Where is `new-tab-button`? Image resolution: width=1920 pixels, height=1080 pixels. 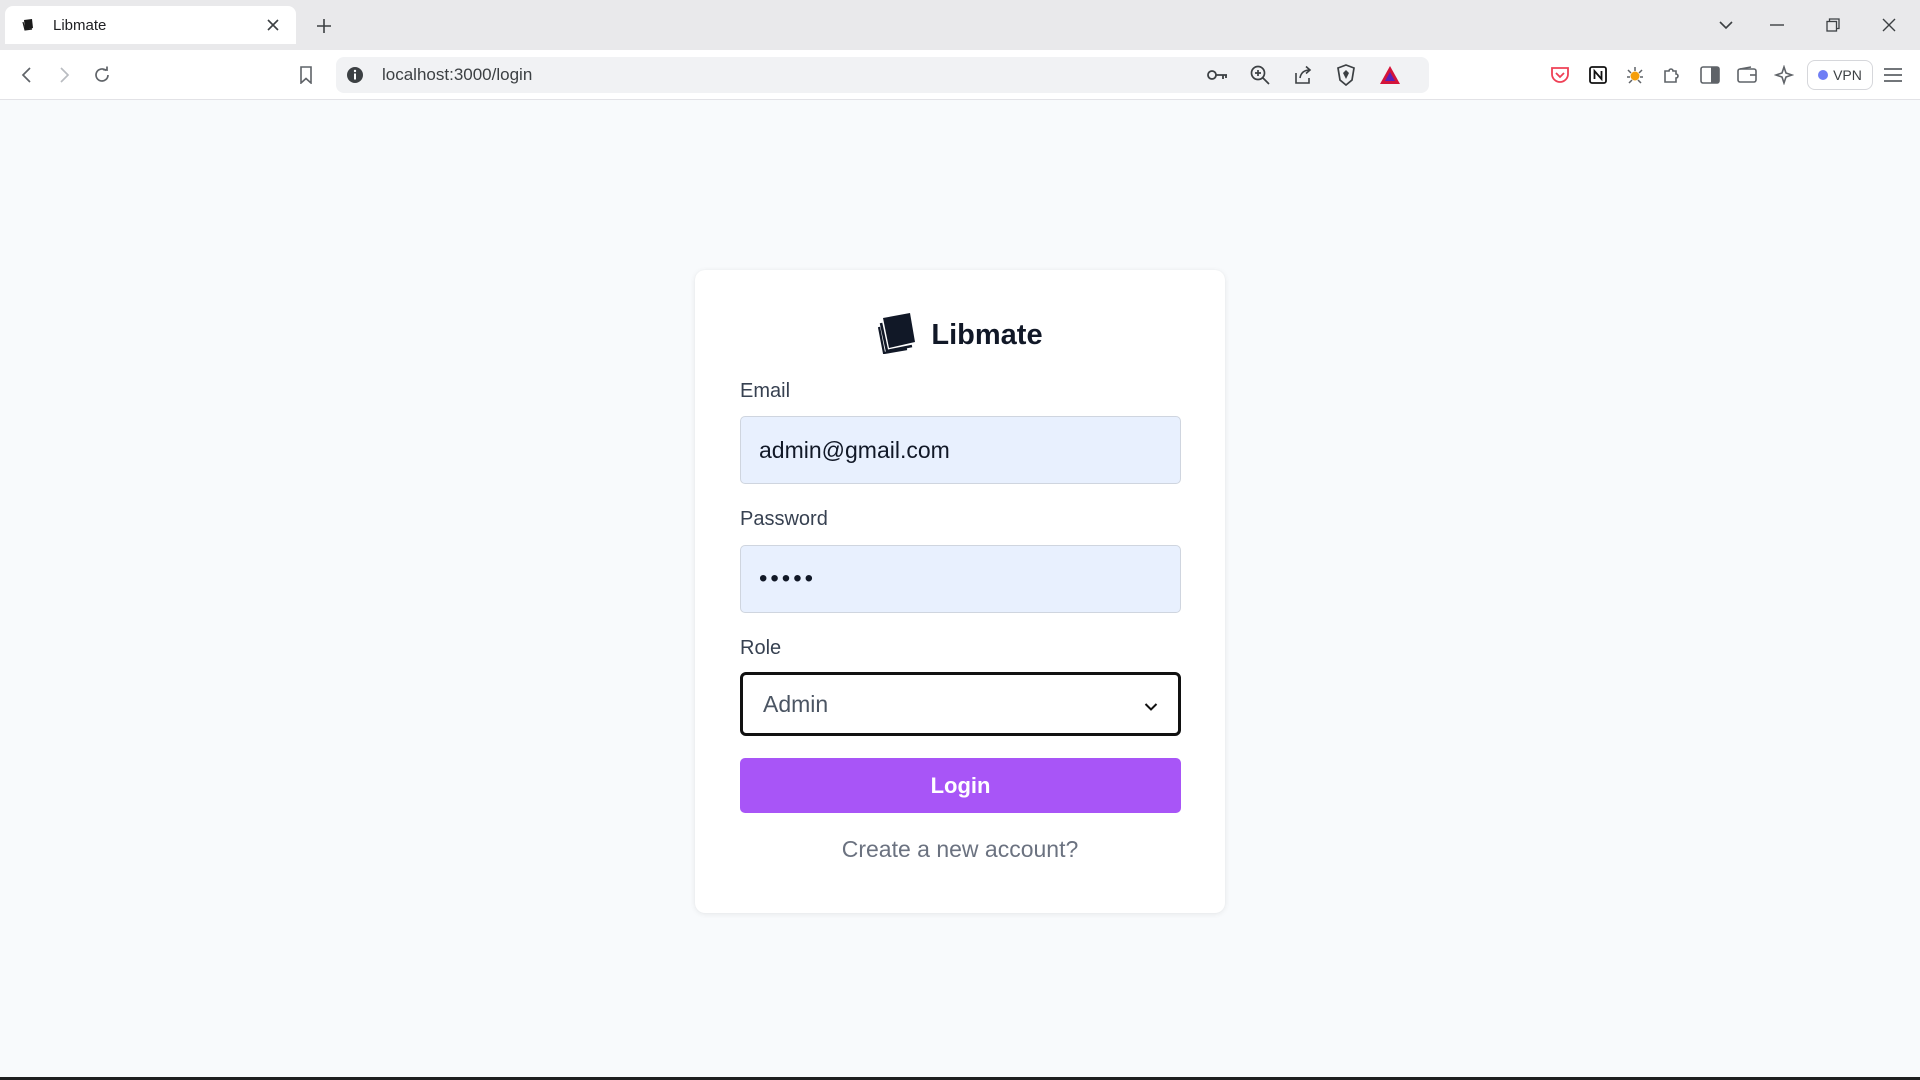
new-tab-button is located at coordinates (324, 26).